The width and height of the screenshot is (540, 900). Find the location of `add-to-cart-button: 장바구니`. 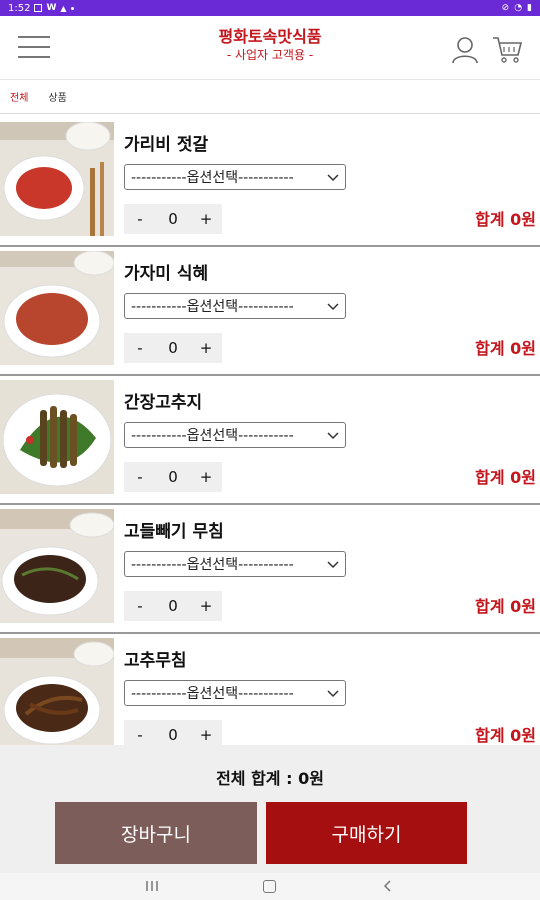

add-to-cart-button: 장바구니 is located at coordinates (156, 833).